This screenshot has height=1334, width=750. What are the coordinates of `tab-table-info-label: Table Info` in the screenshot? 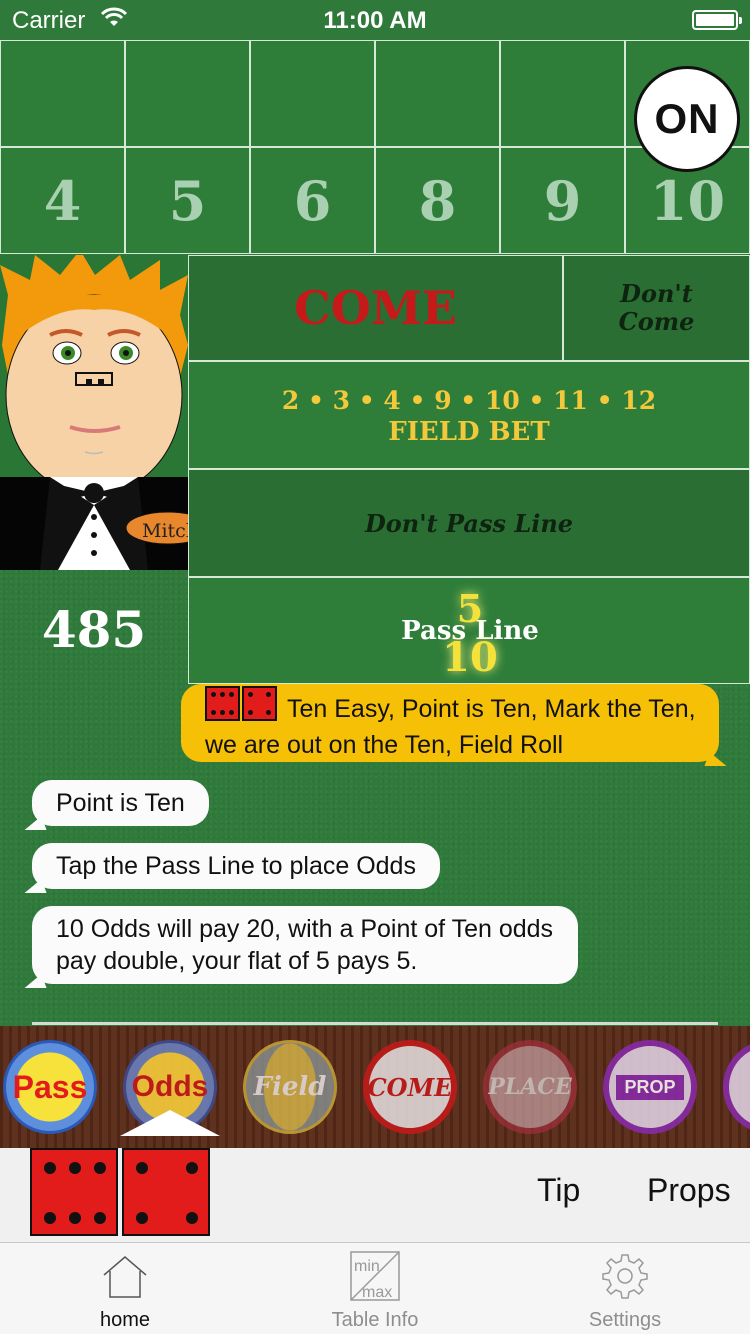 It's located at (375, 1320).